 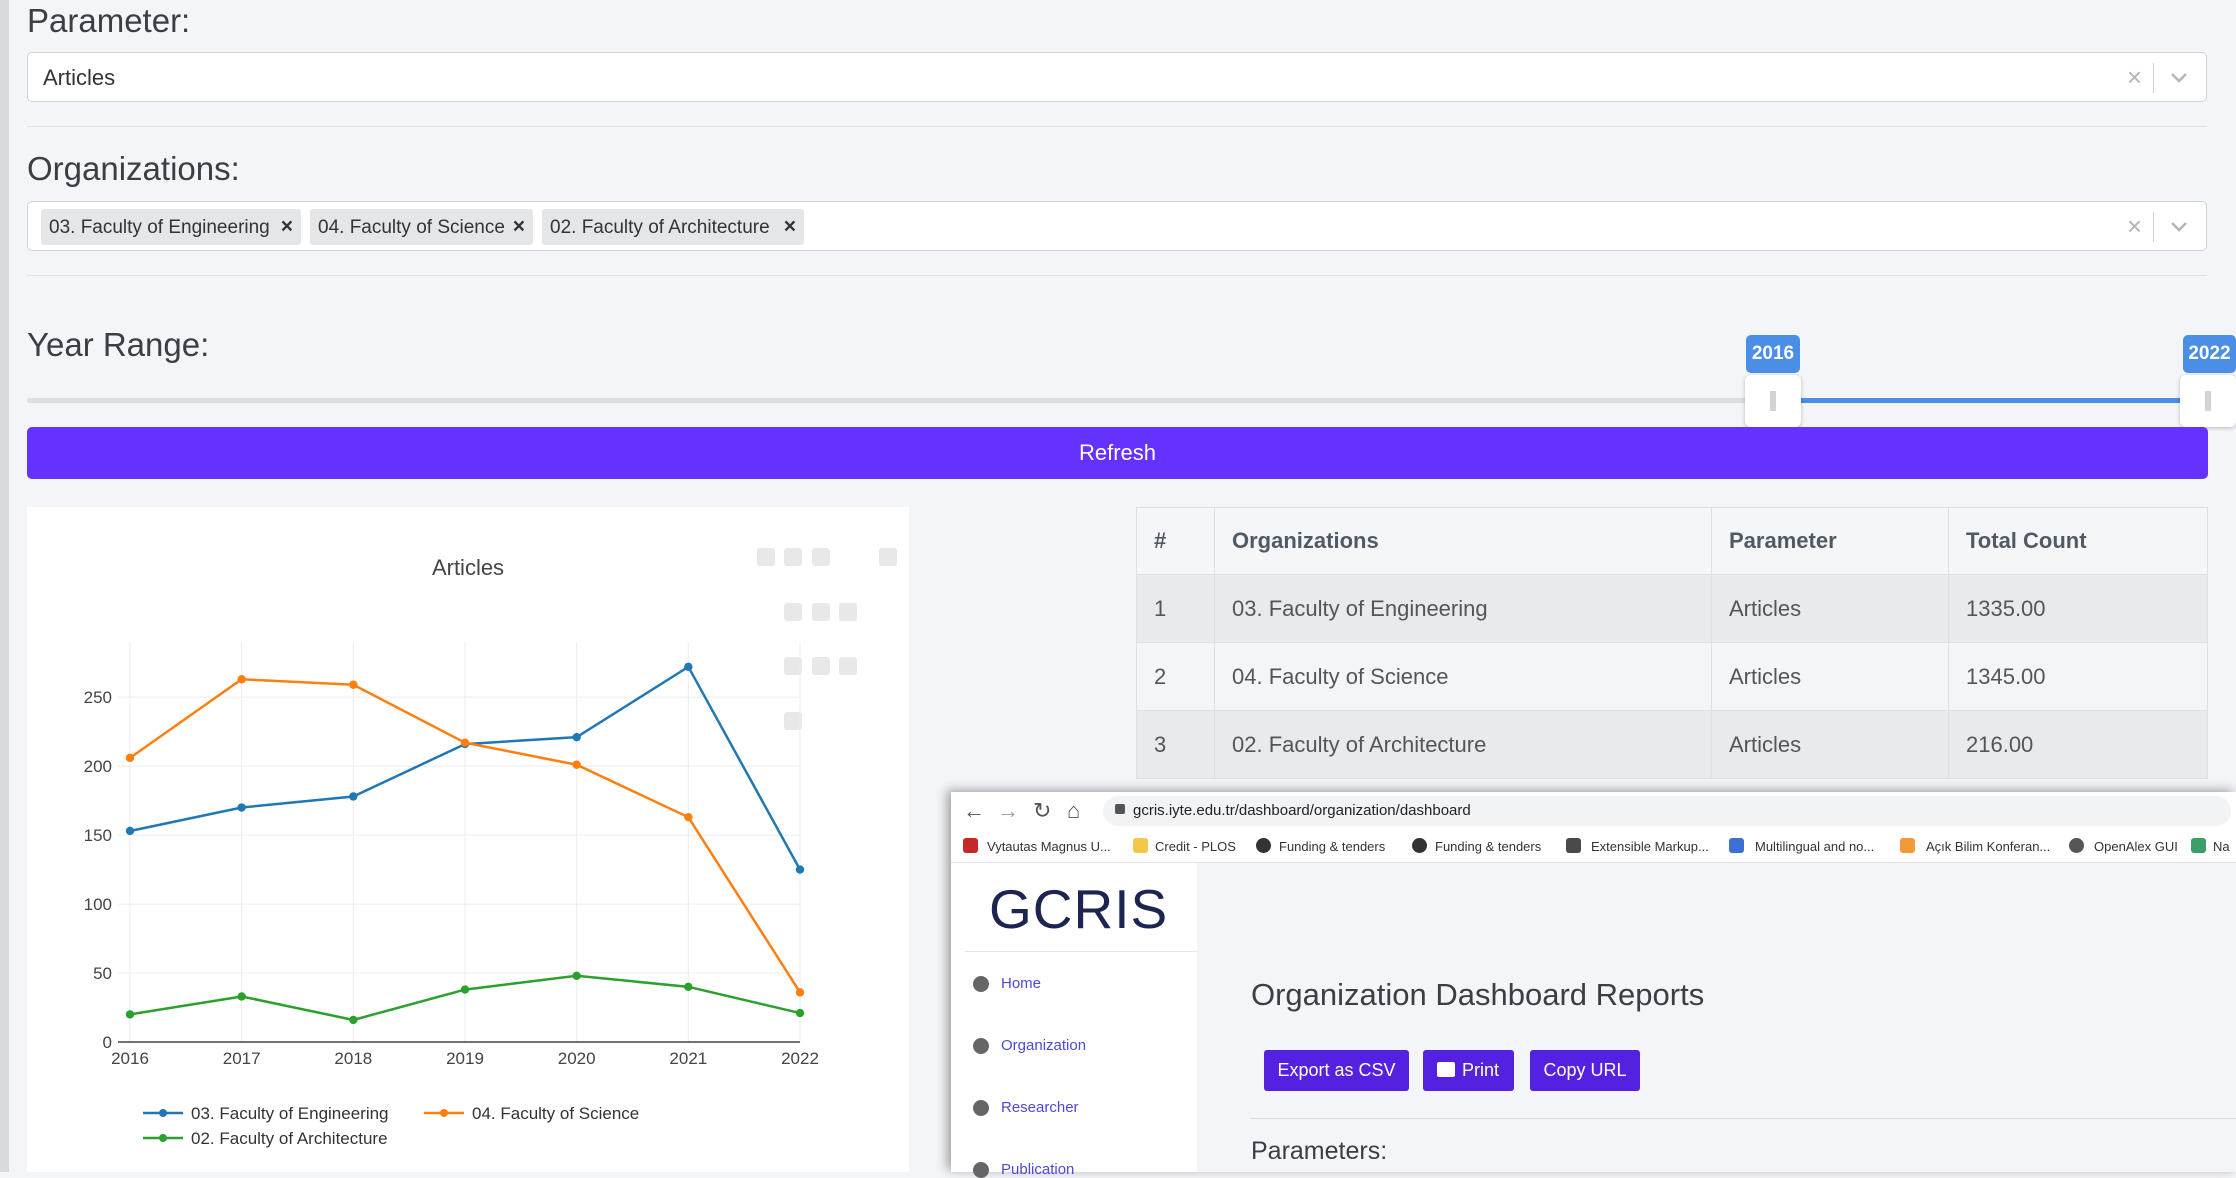 What do you see at coordinates (98, 835) in the screenshot?
I see `y-tick-label: 150` at bounding box center [98, 835].